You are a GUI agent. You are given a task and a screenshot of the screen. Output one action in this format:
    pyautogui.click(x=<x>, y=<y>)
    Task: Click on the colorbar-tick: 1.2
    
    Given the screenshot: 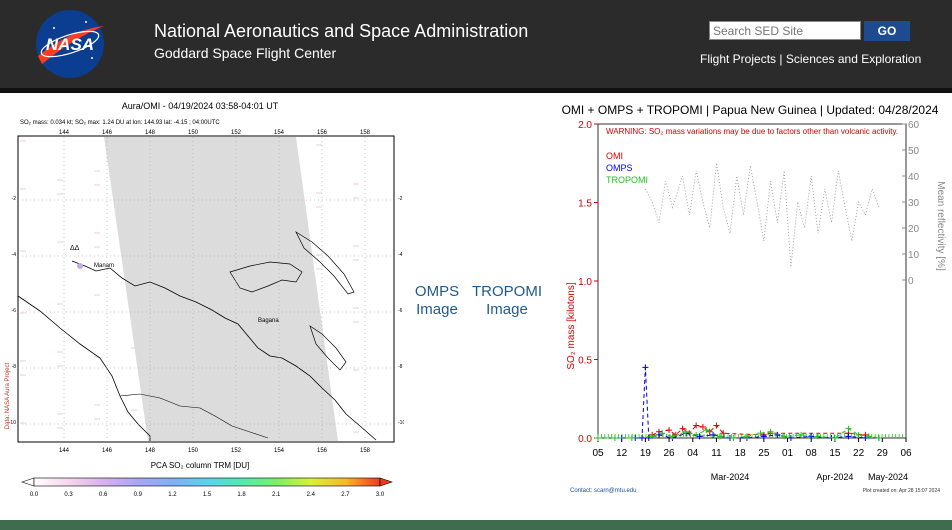 What is the action you would take?
    pyautogui.click(x=172, y=495)
    